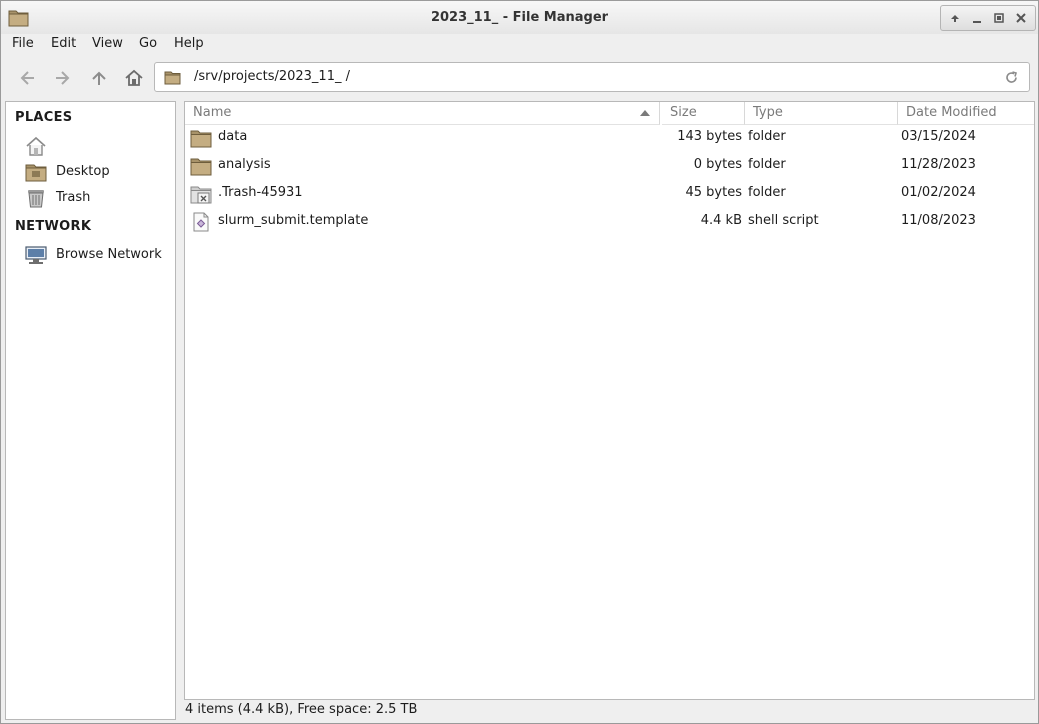  Describe the element at coordinates (609, 138) in the screenshot. I see `table-row: data 143 bytes folder 03/15/2024` at that location.